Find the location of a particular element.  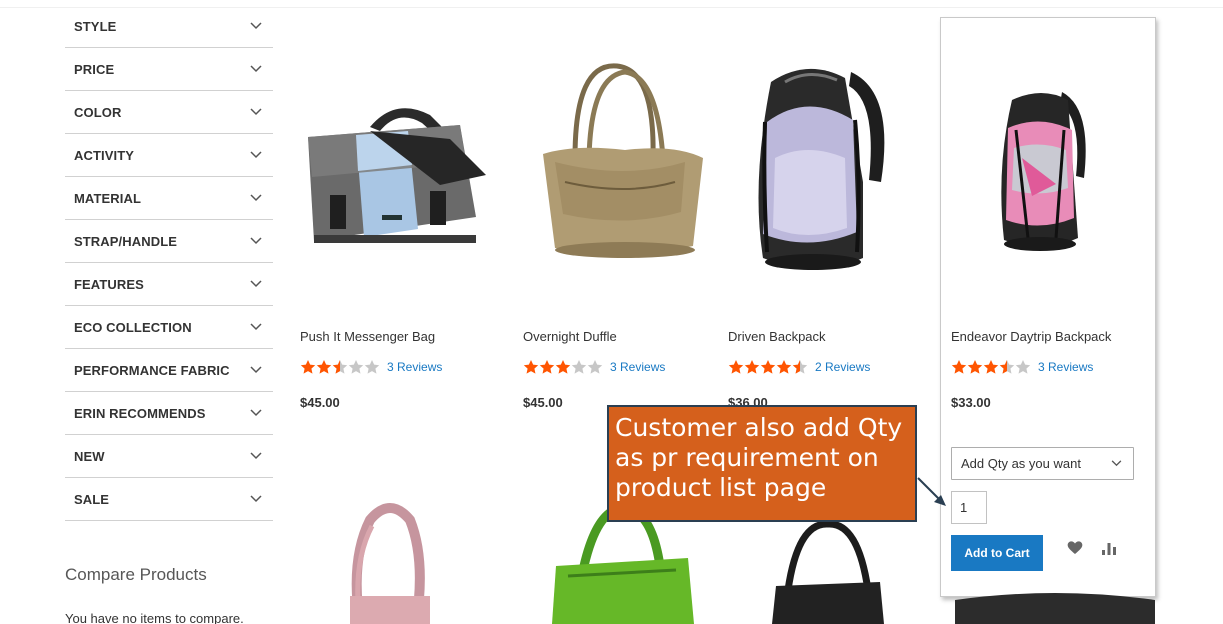

product-image-duffle is located at coordinates (622, 164).